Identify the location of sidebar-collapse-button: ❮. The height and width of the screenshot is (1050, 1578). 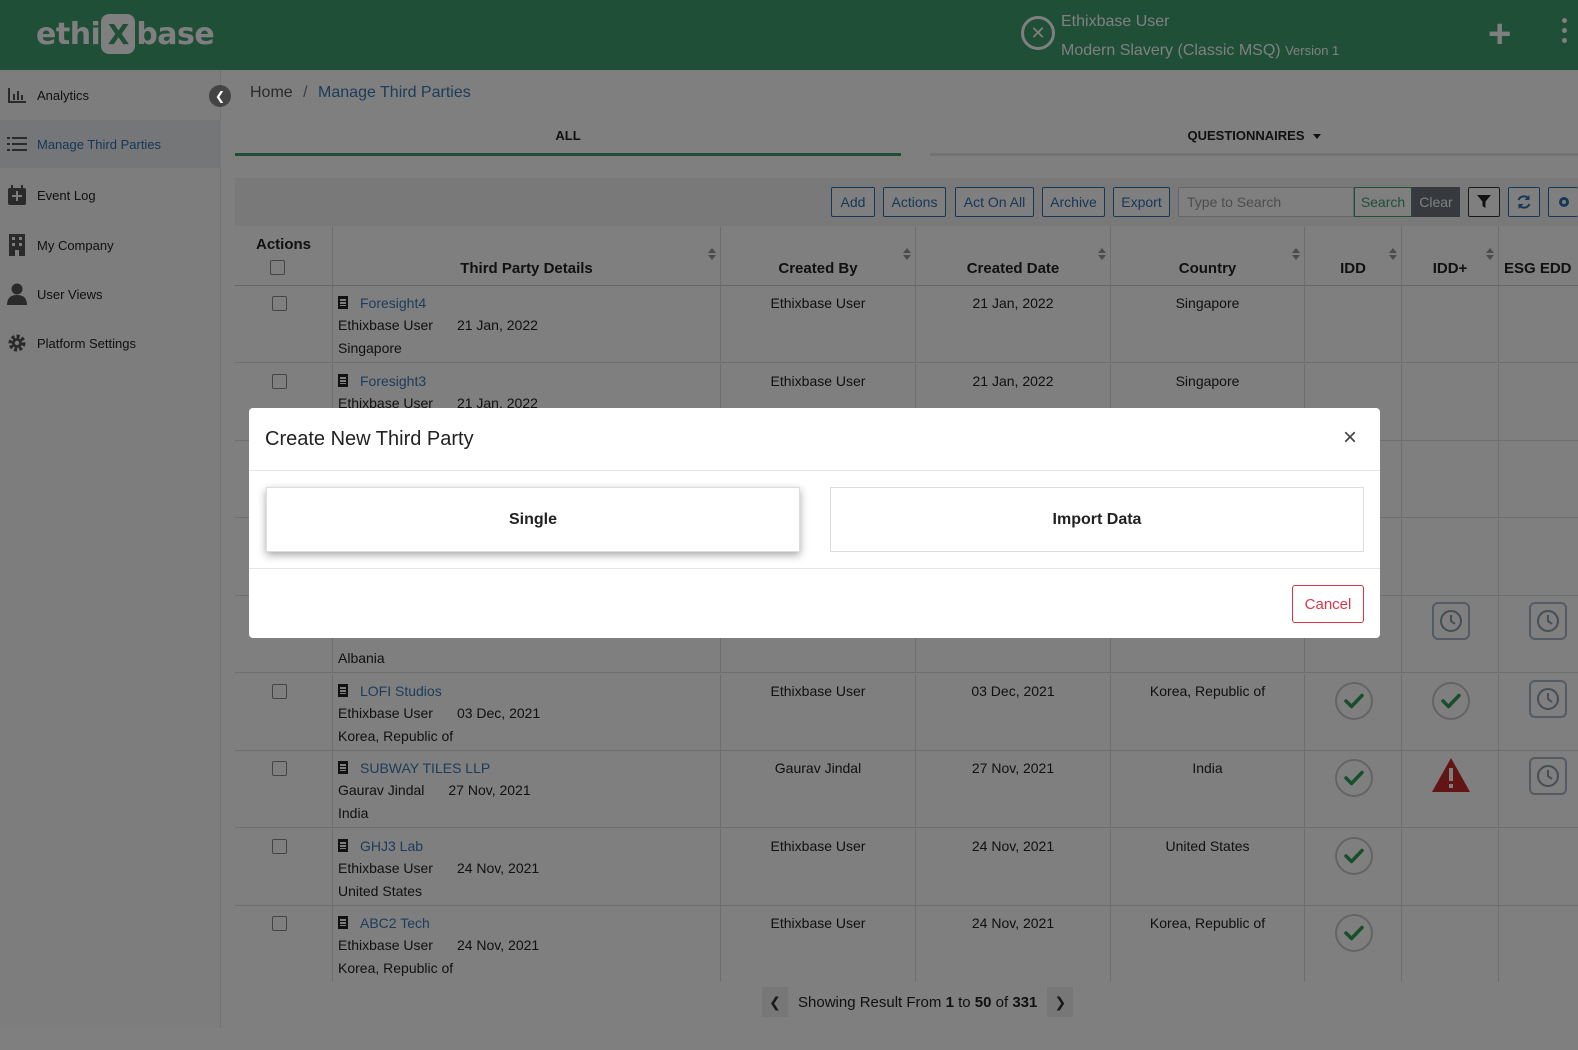
(220, 96).